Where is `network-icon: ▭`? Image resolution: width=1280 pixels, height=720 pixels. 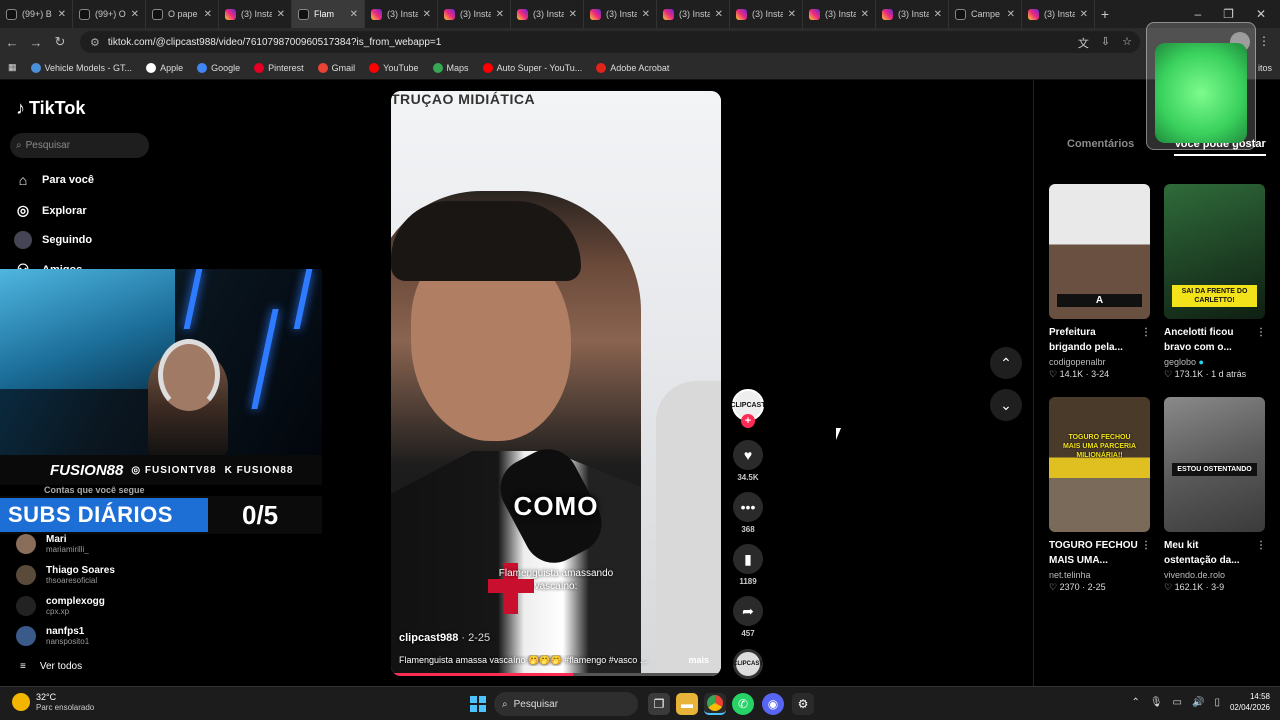
network-icon: ▭ is located at coordinates (1177, 702).